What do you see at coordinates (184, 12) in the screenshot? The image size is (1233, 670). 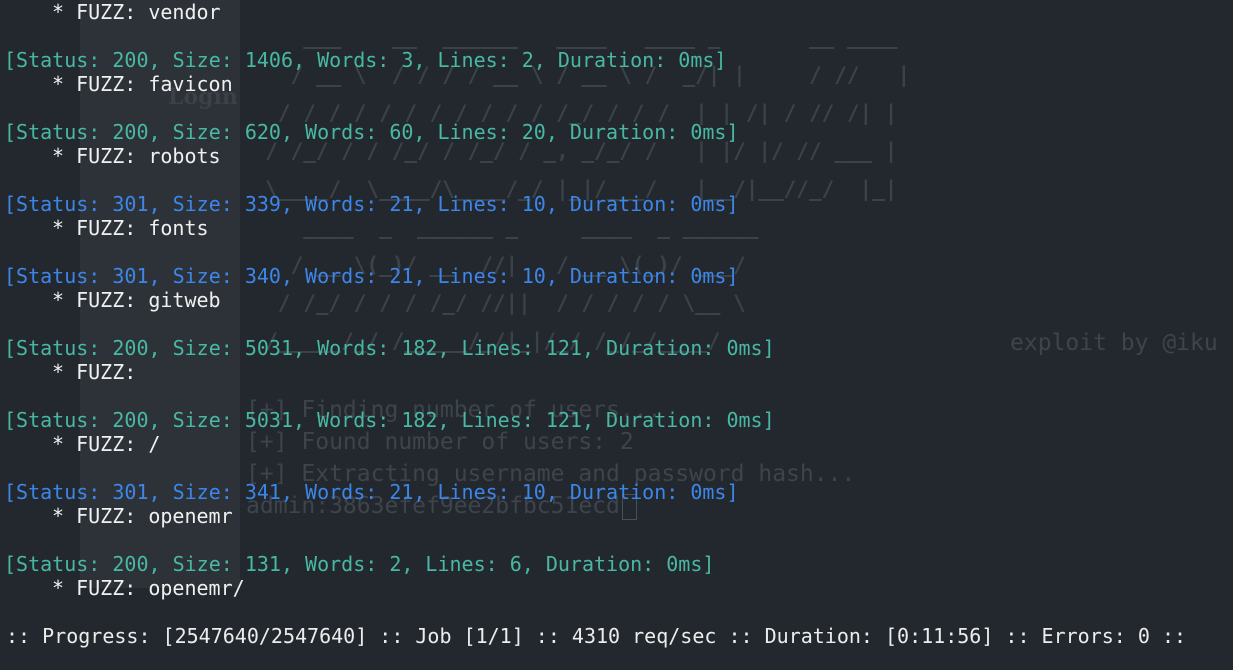 I see `fuzz-value: vendor` at bounding box center [184, 12].